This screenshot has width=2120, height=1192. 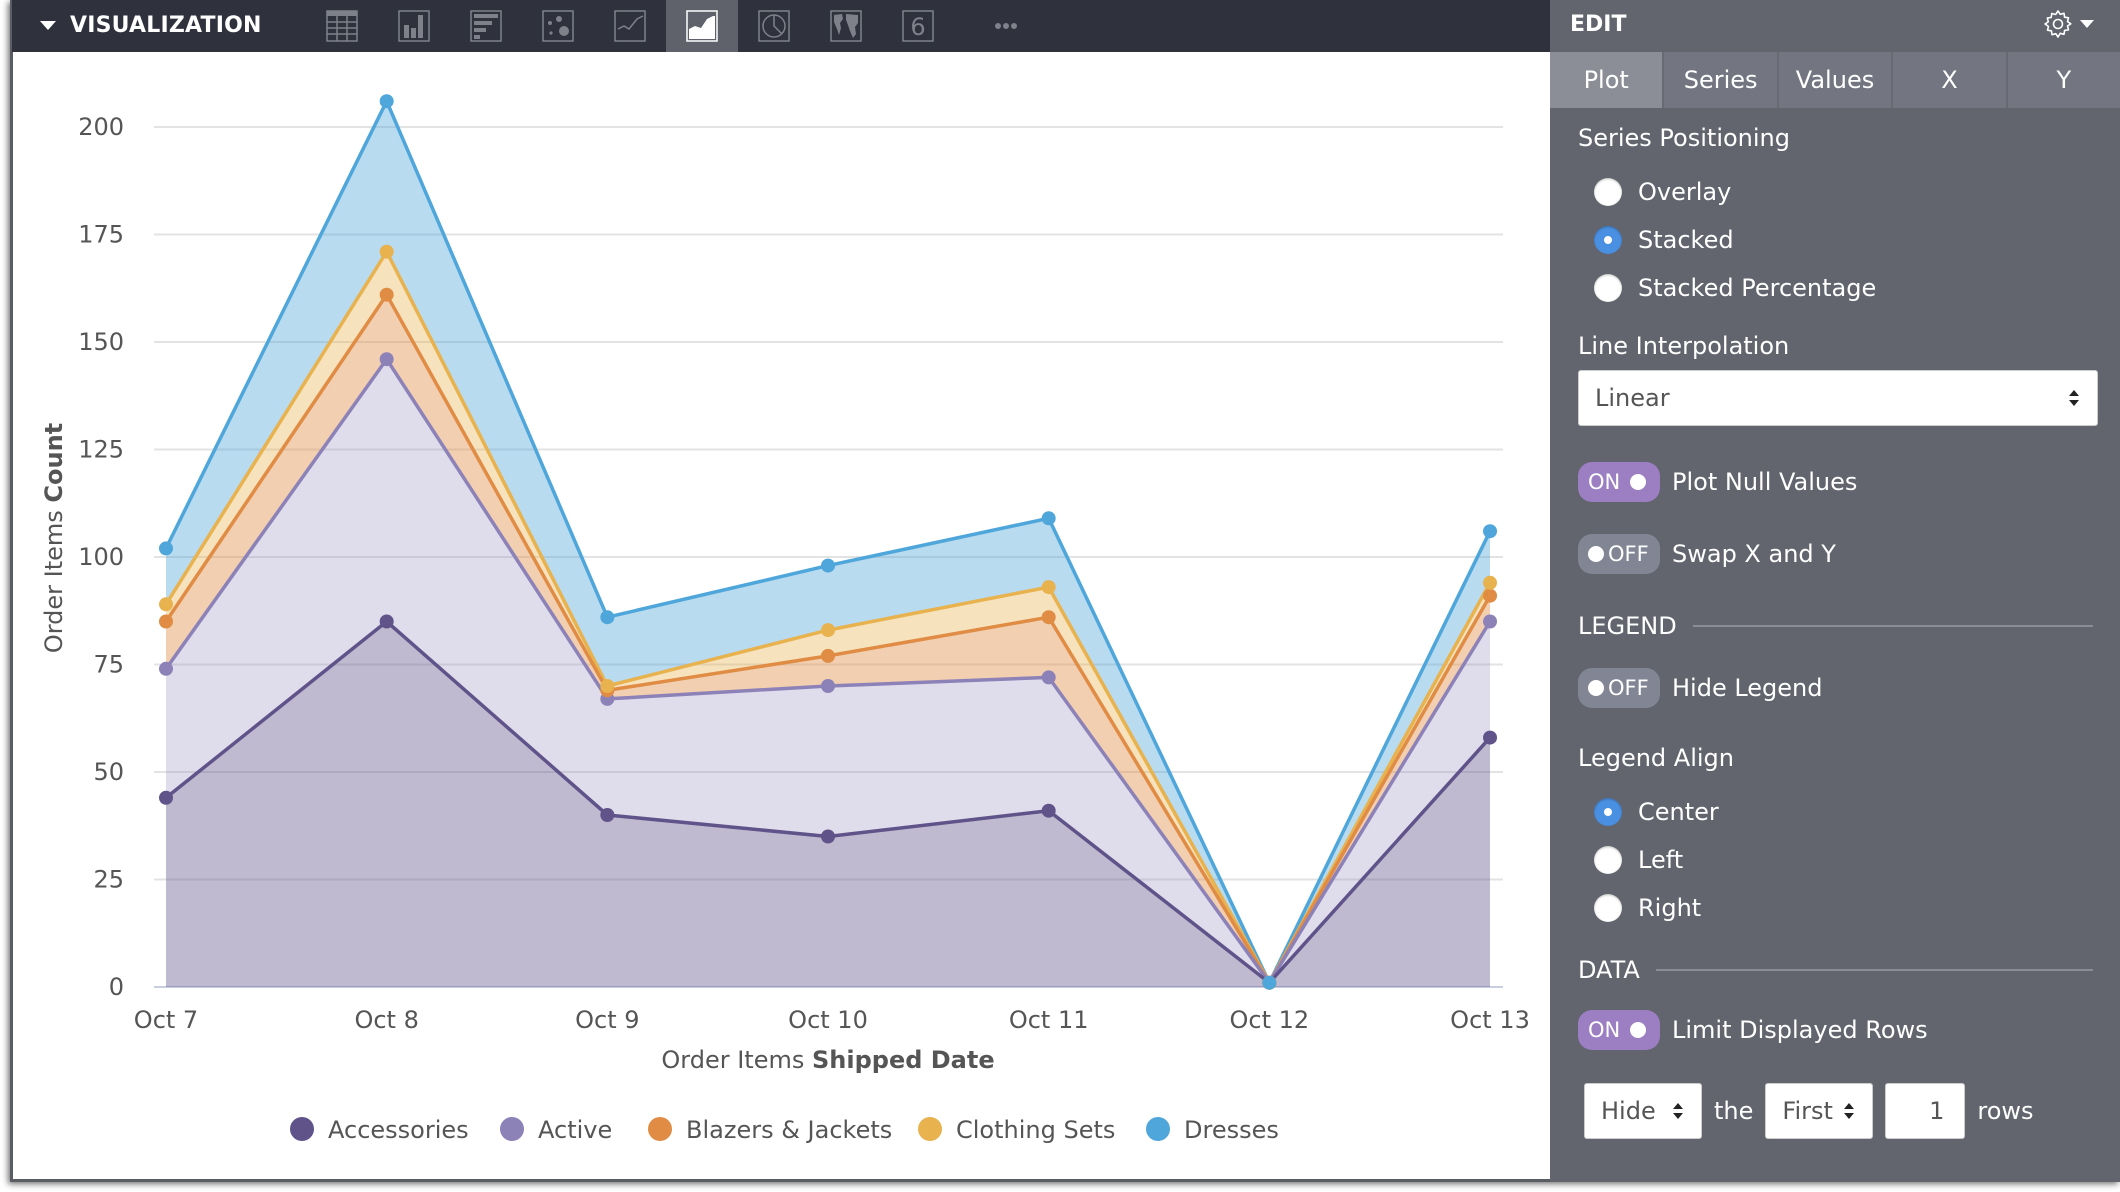 I want to click on y-tick-label: 100, so click(x=101, y=557).